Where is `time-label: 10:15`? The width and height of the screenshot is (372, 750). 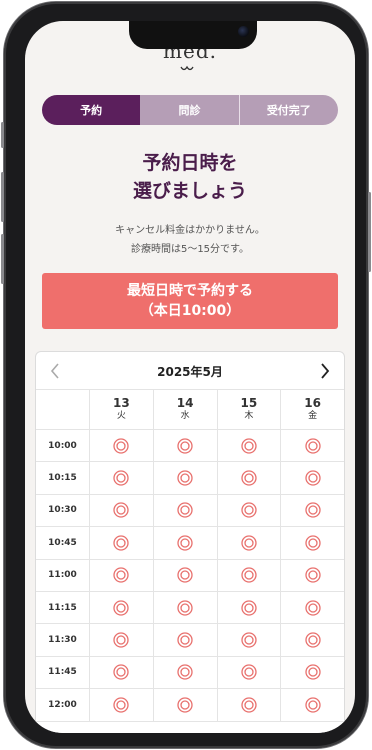
time-label: 10:15 is located at coordinates (63, 478).